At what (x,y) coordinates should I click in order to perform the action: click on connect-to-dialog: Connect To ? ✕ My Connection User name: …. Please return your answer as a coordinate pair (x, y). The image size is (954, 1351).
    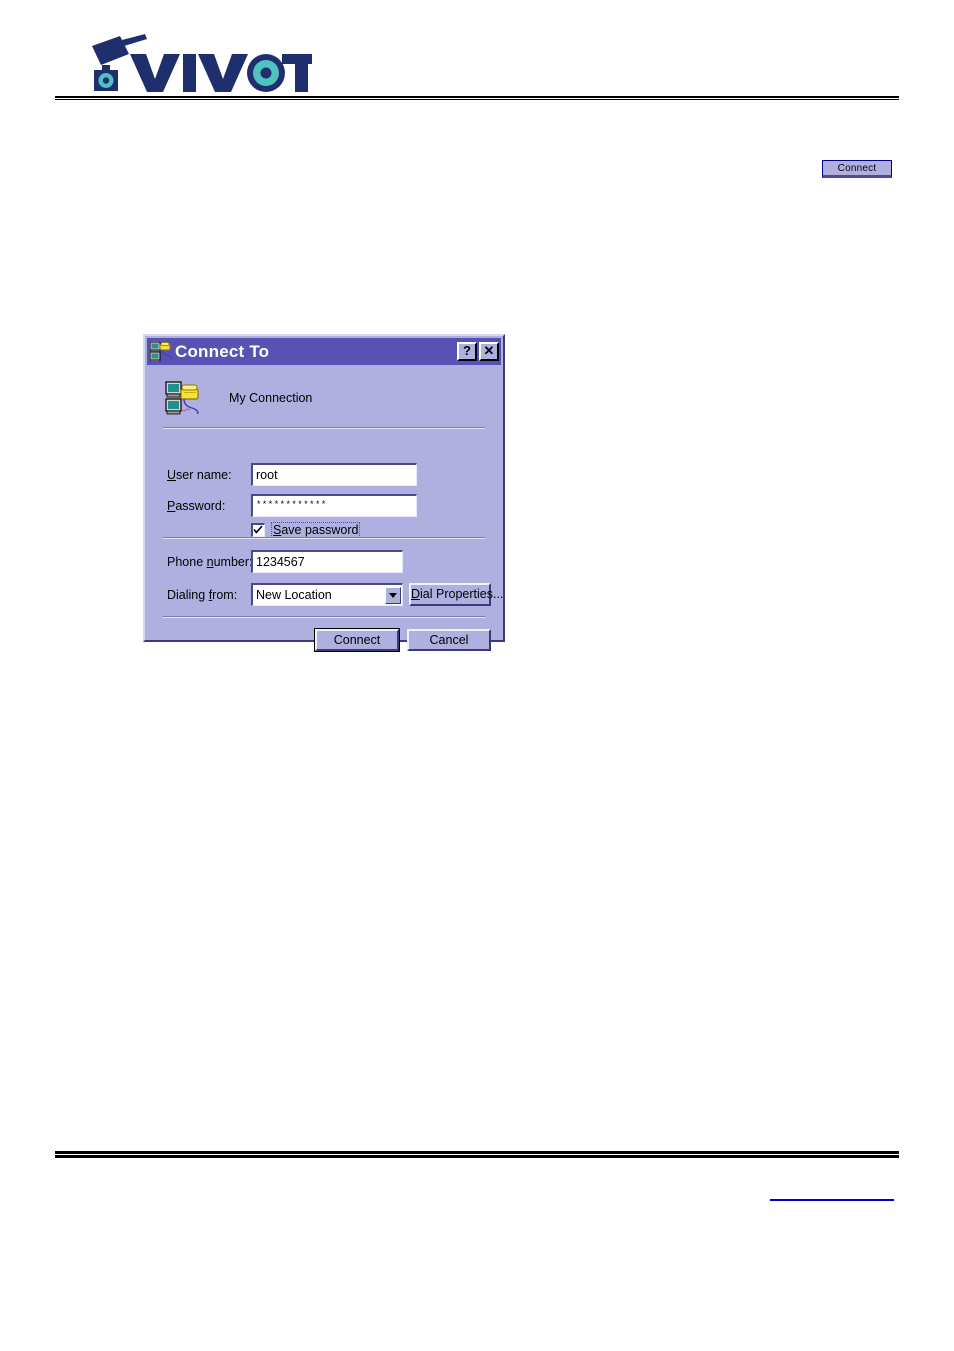
    Looking at the image, I should click on (324, 493).